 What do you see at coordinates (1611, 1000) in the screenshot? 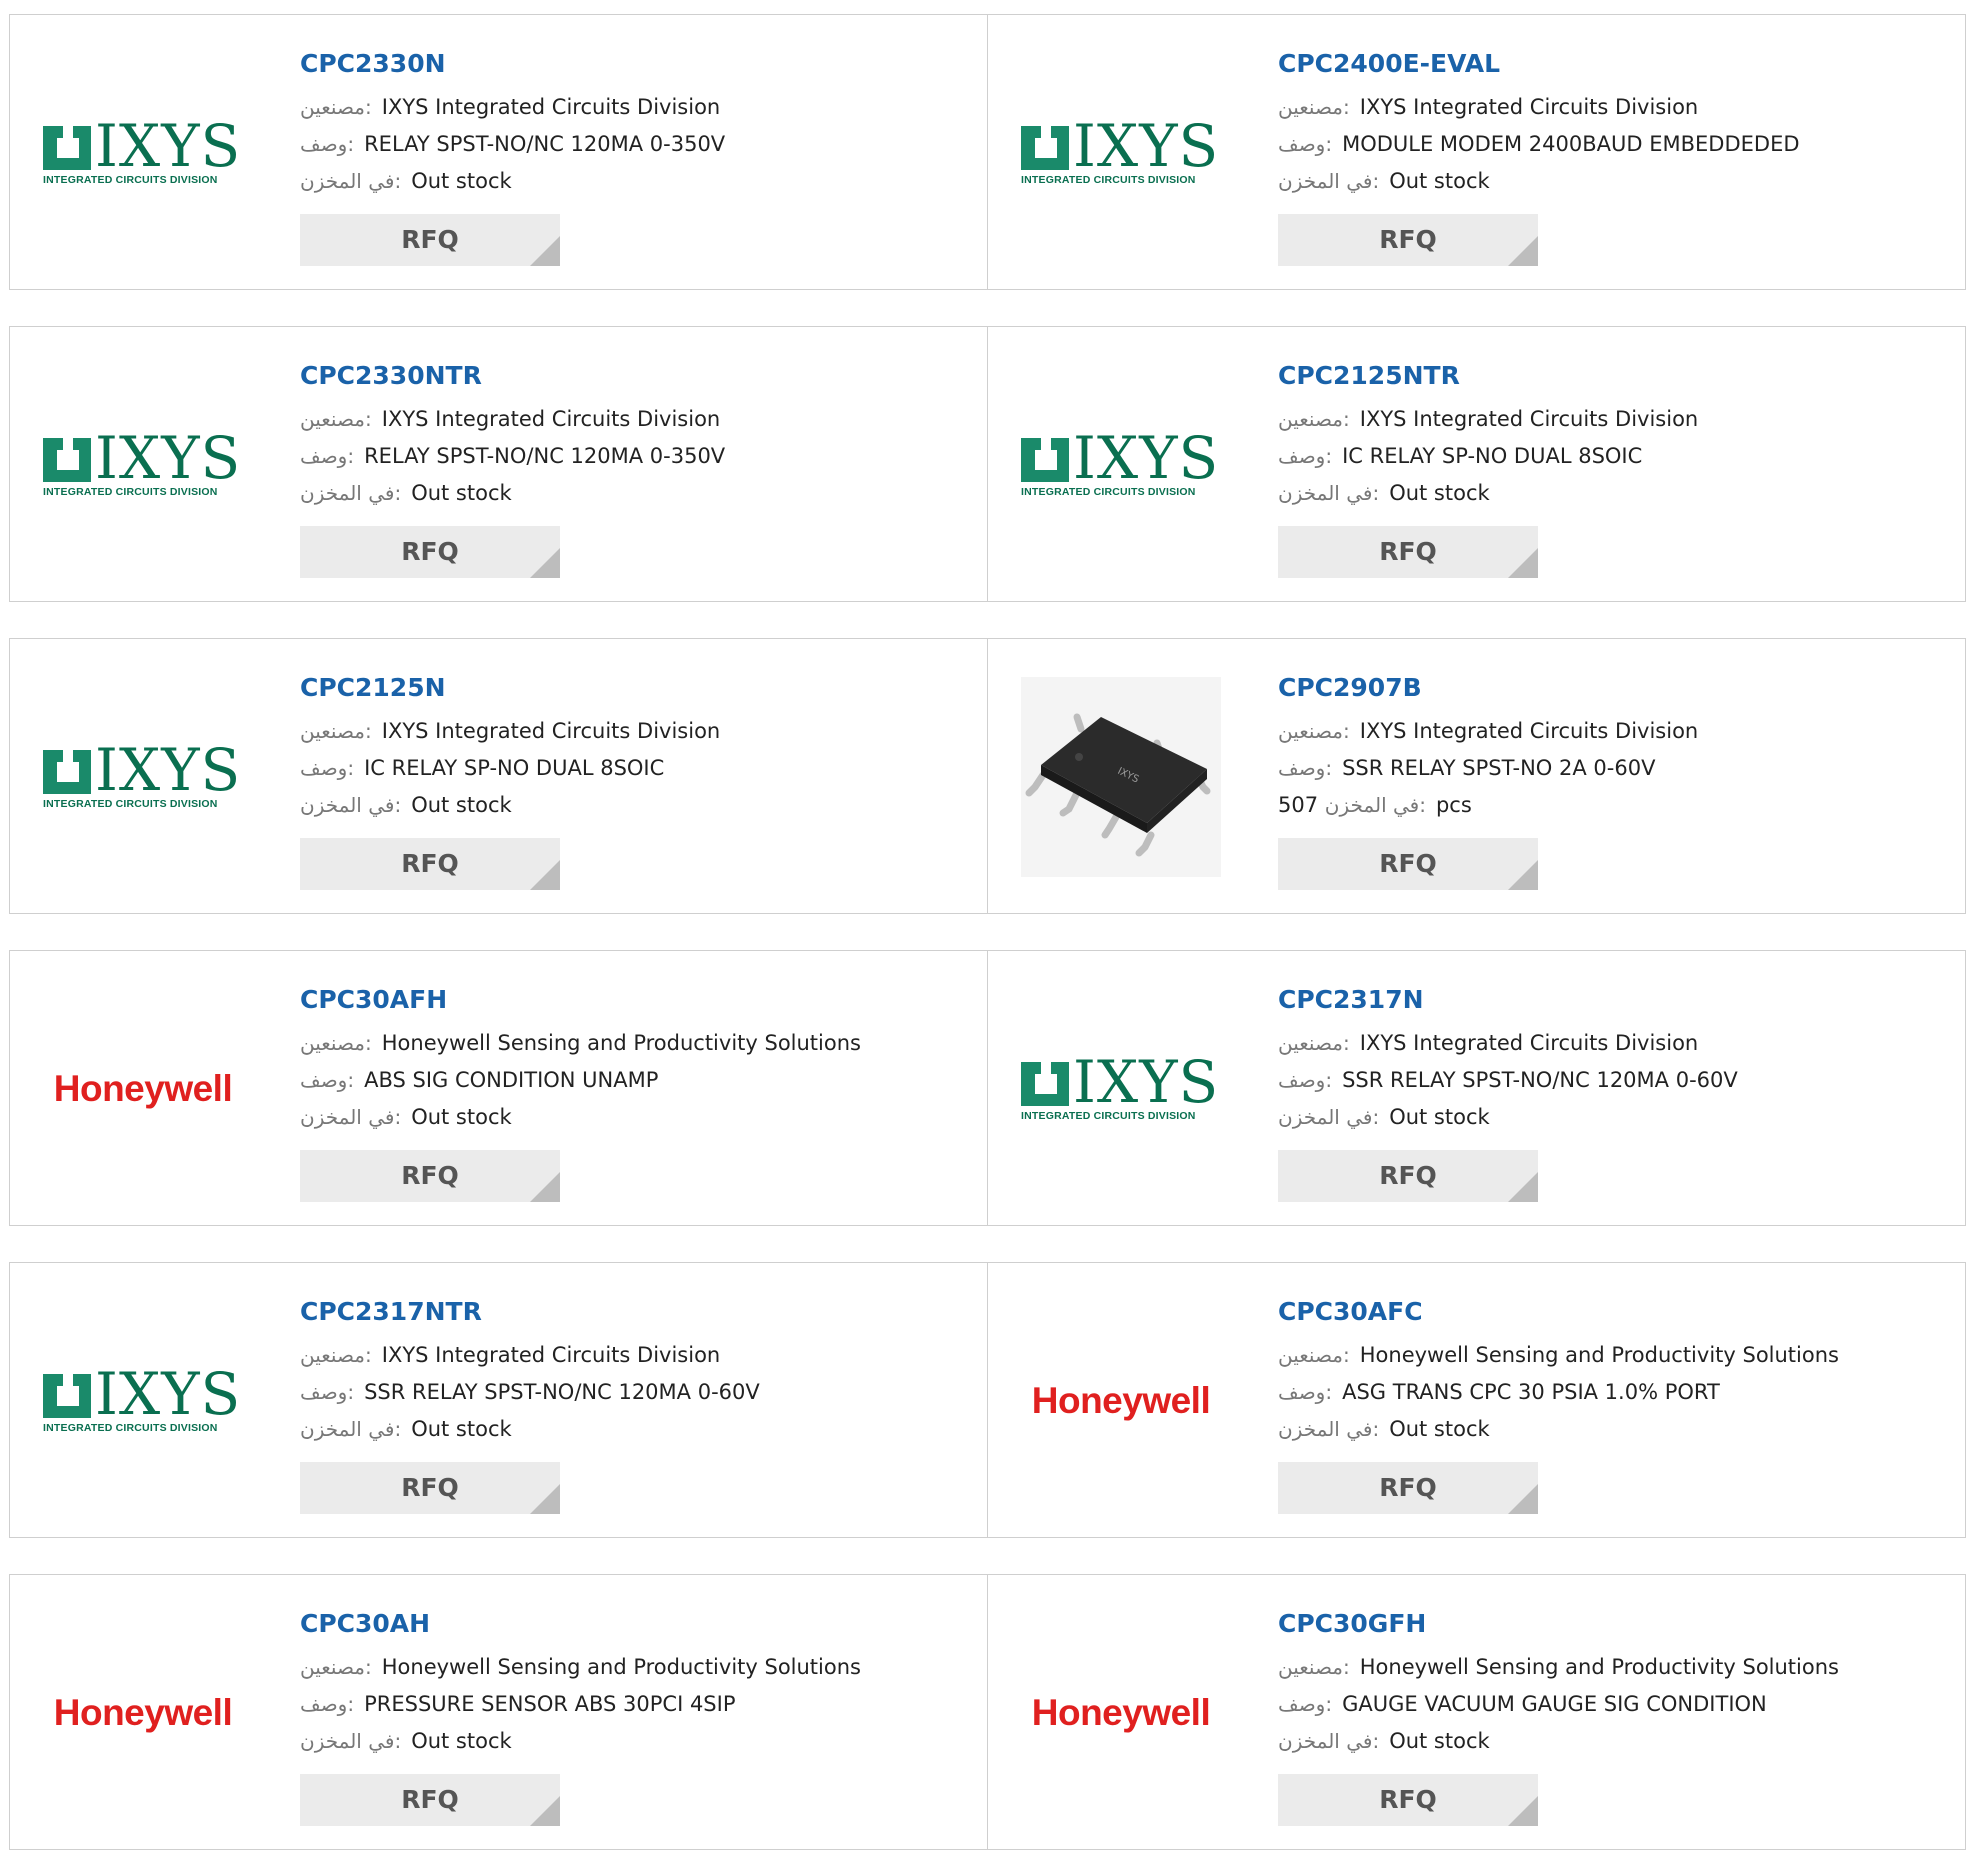
I see `part-number-link: CPC2317N` at bounding box center [1611, 1000].